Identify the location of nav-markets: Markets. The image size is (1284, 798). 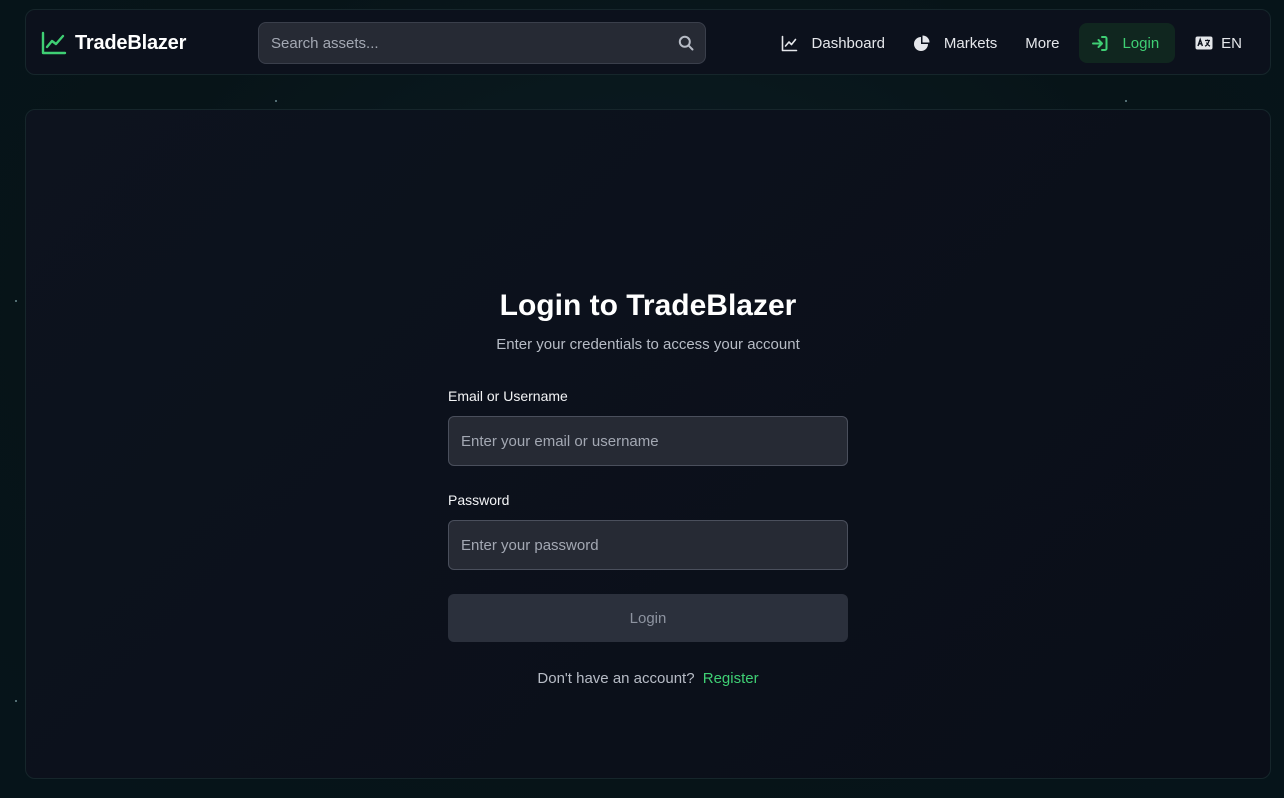
(955, 43).